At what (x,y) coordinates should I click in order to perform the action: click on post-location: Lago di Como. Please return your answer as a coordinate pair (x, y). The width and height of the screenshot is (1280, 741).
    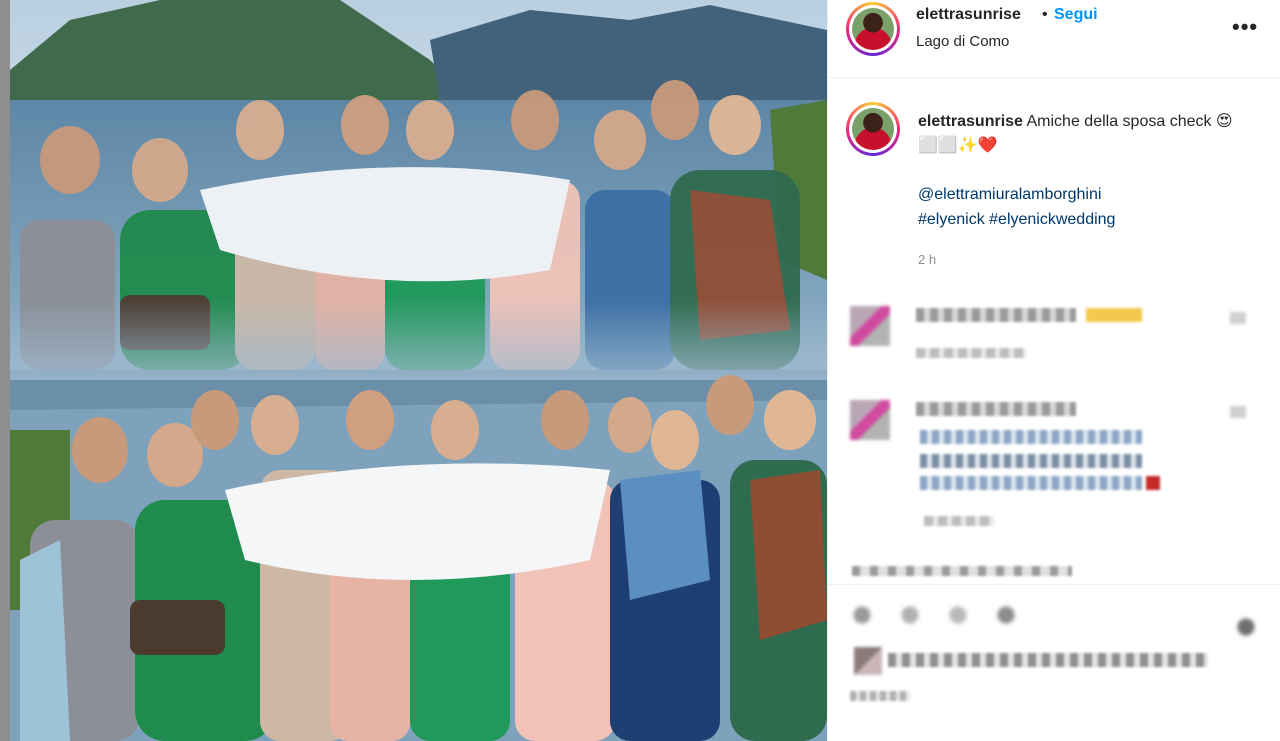
    Looking at the image, I should click on (962, 41).